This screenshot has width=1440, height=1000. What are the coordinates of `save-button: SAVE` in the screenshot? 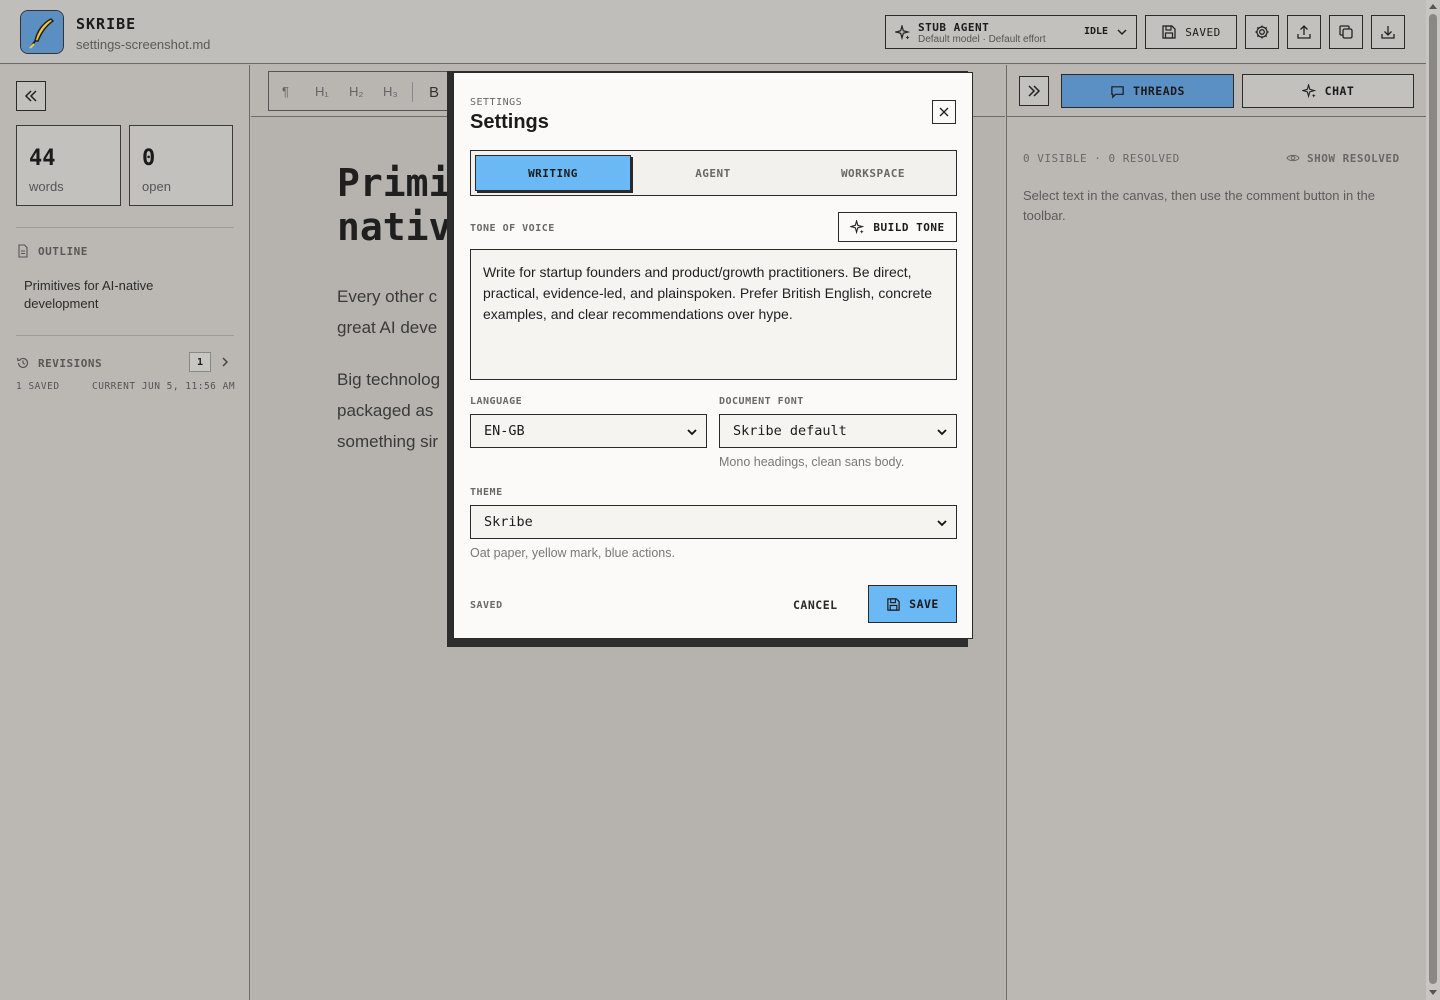 It's located at (912, 604).